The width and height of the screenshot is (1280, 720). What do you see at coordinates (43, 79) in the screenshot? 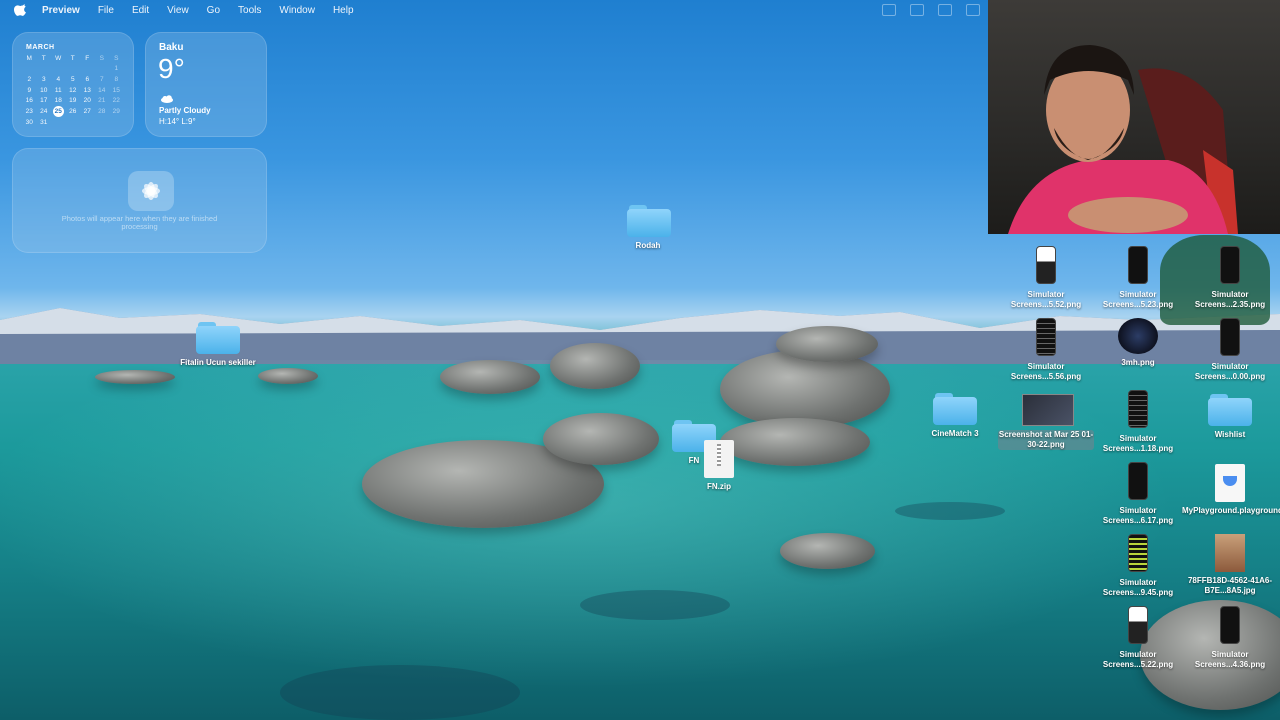
I see `calendar-day: 3` at bounding box center [43, 79].